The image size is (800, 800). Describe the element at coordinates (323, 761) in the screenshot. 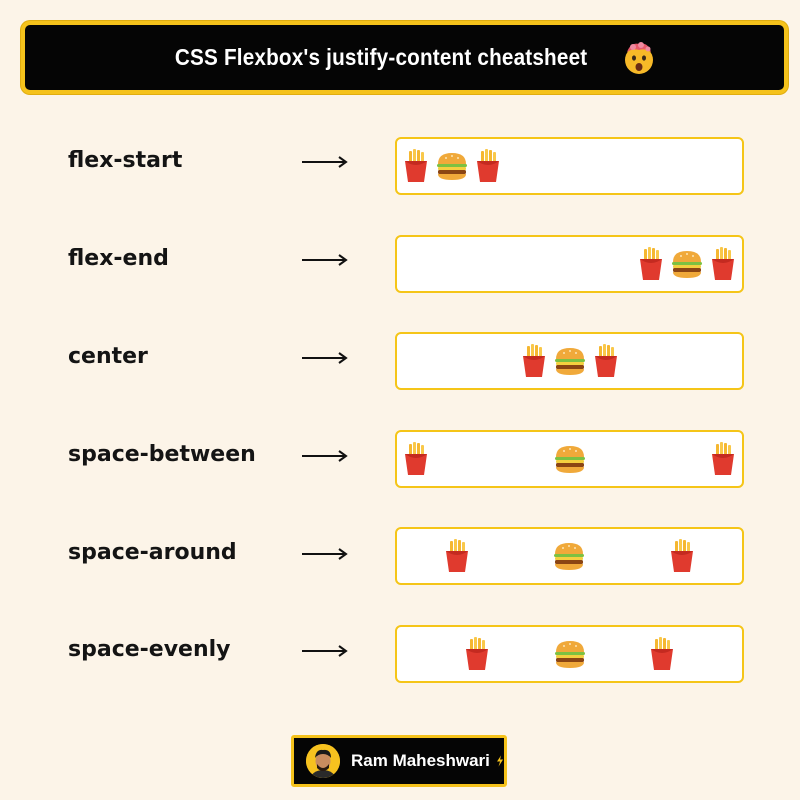

I see `avatar` at that location.